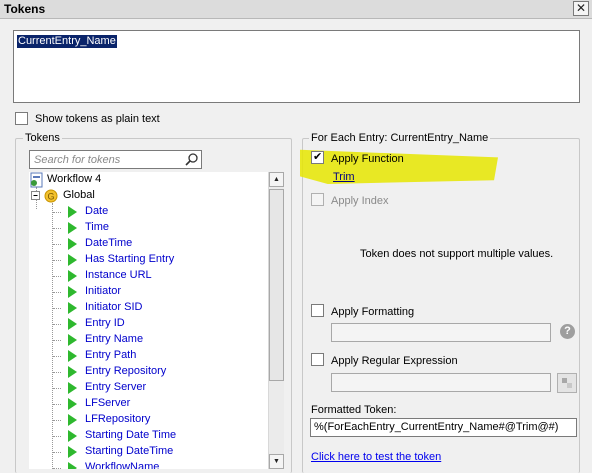 This screenshot has height=473, width=592. I want to click on title-bar: Tokens ✕, so click(296, 9).